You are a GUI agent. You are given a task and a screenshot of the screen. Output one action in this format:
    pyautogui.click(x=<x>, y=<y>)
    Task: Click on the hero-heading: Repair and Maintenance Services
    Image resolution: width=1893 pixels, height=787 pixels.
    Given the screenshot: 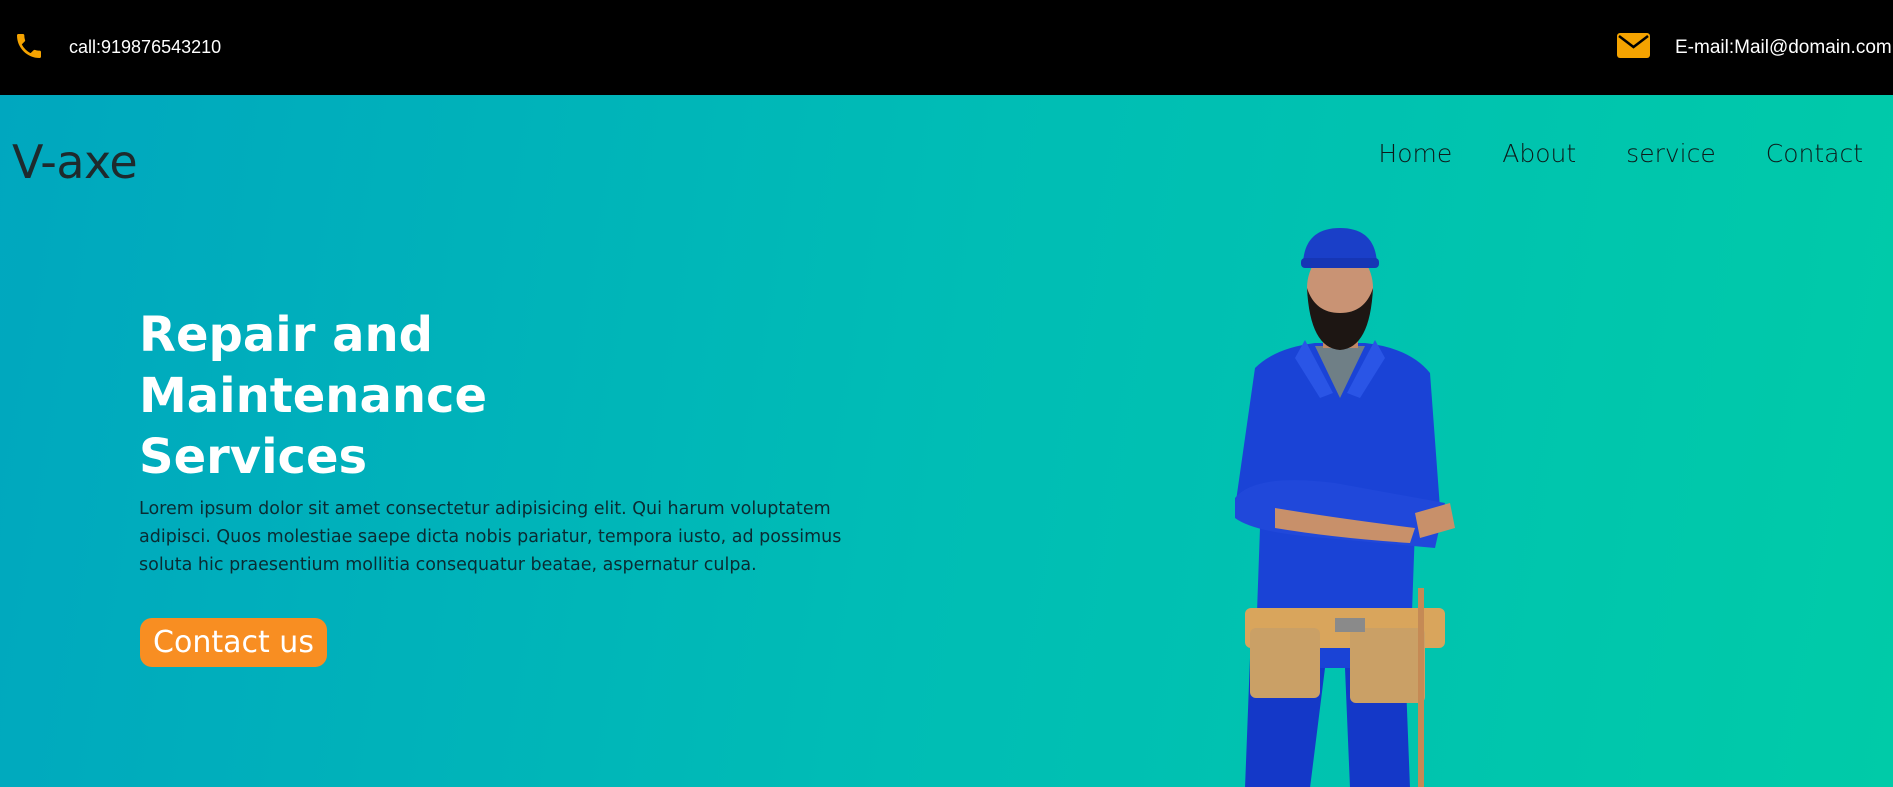 What is the action you would take?
    pyautogui.click(x=369, y=396)
    